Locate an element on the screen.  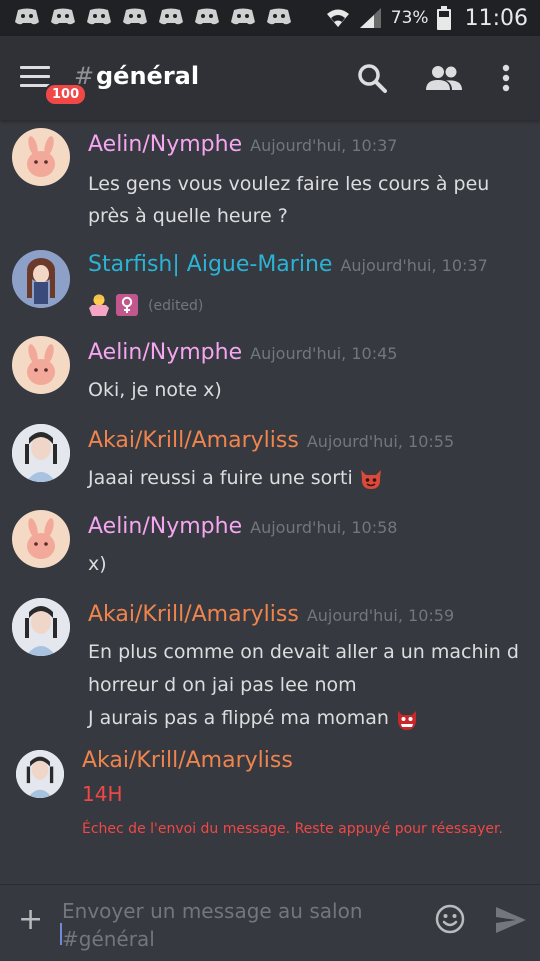
timestamp: Aujourd'hui, 10:45 is located at coordinates (324, 353).